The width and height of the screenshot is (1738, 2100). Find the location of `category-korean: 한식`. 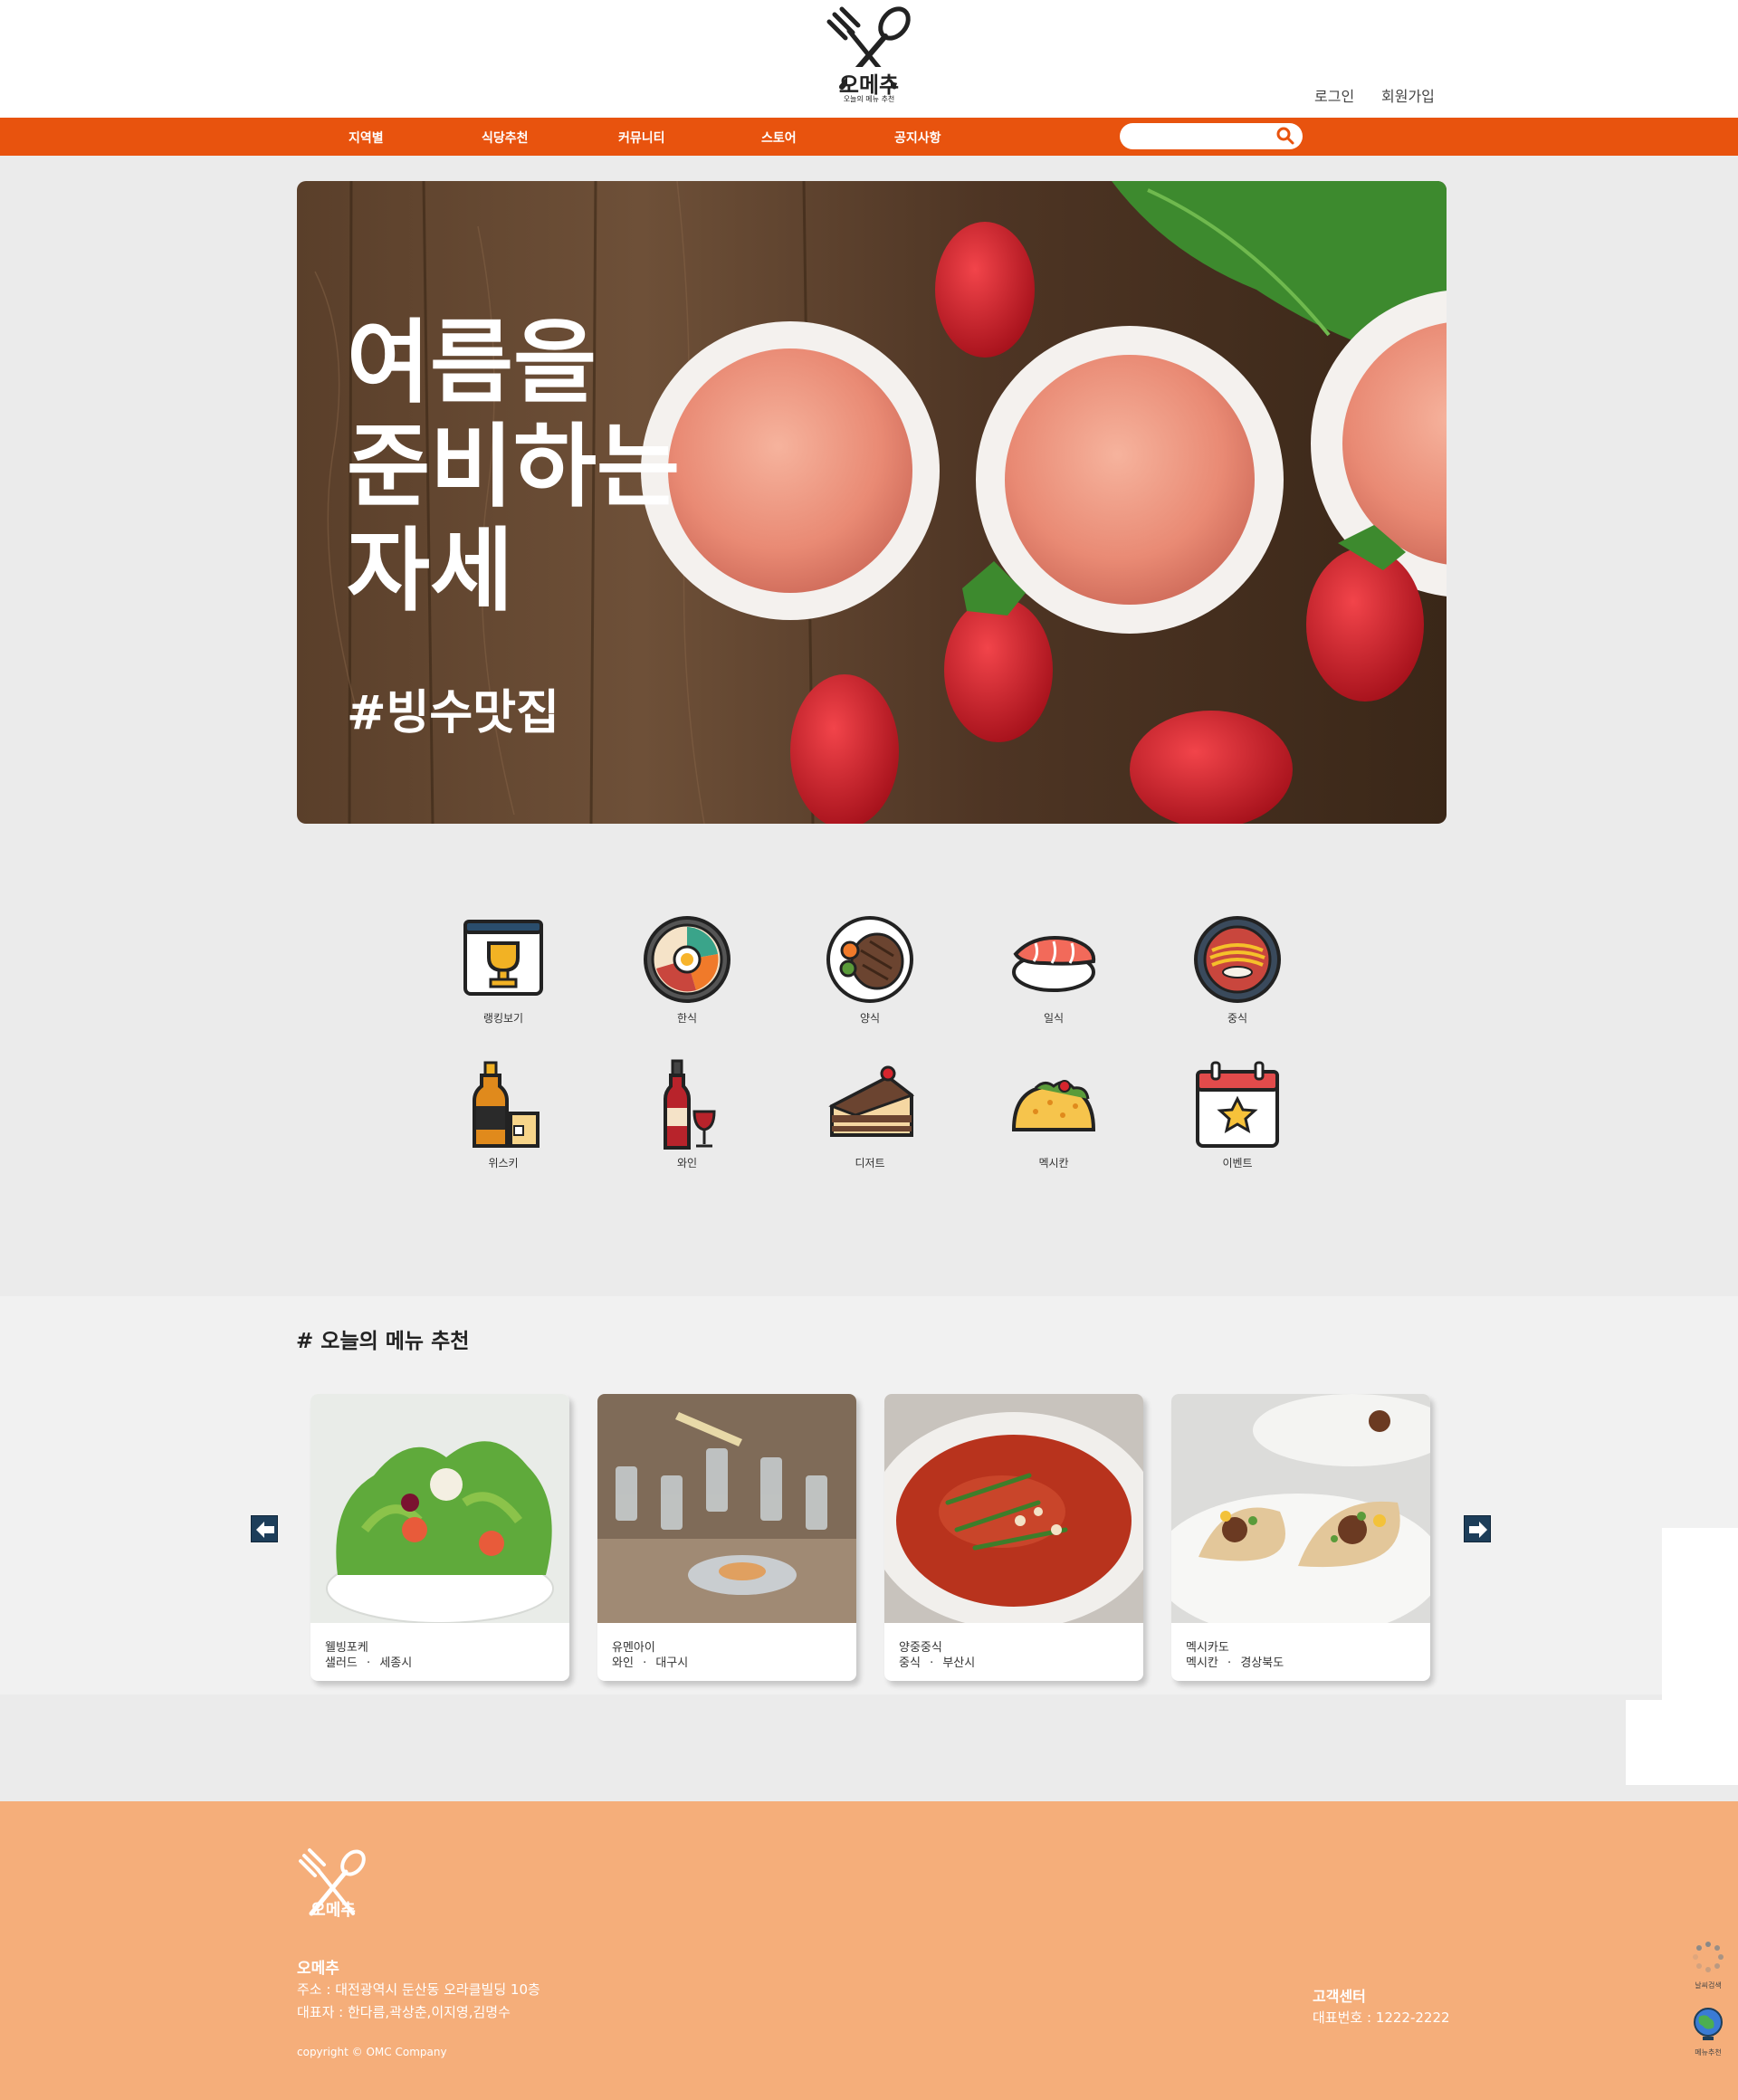

category-korean: 한식 is located at coordinates (687, 970).